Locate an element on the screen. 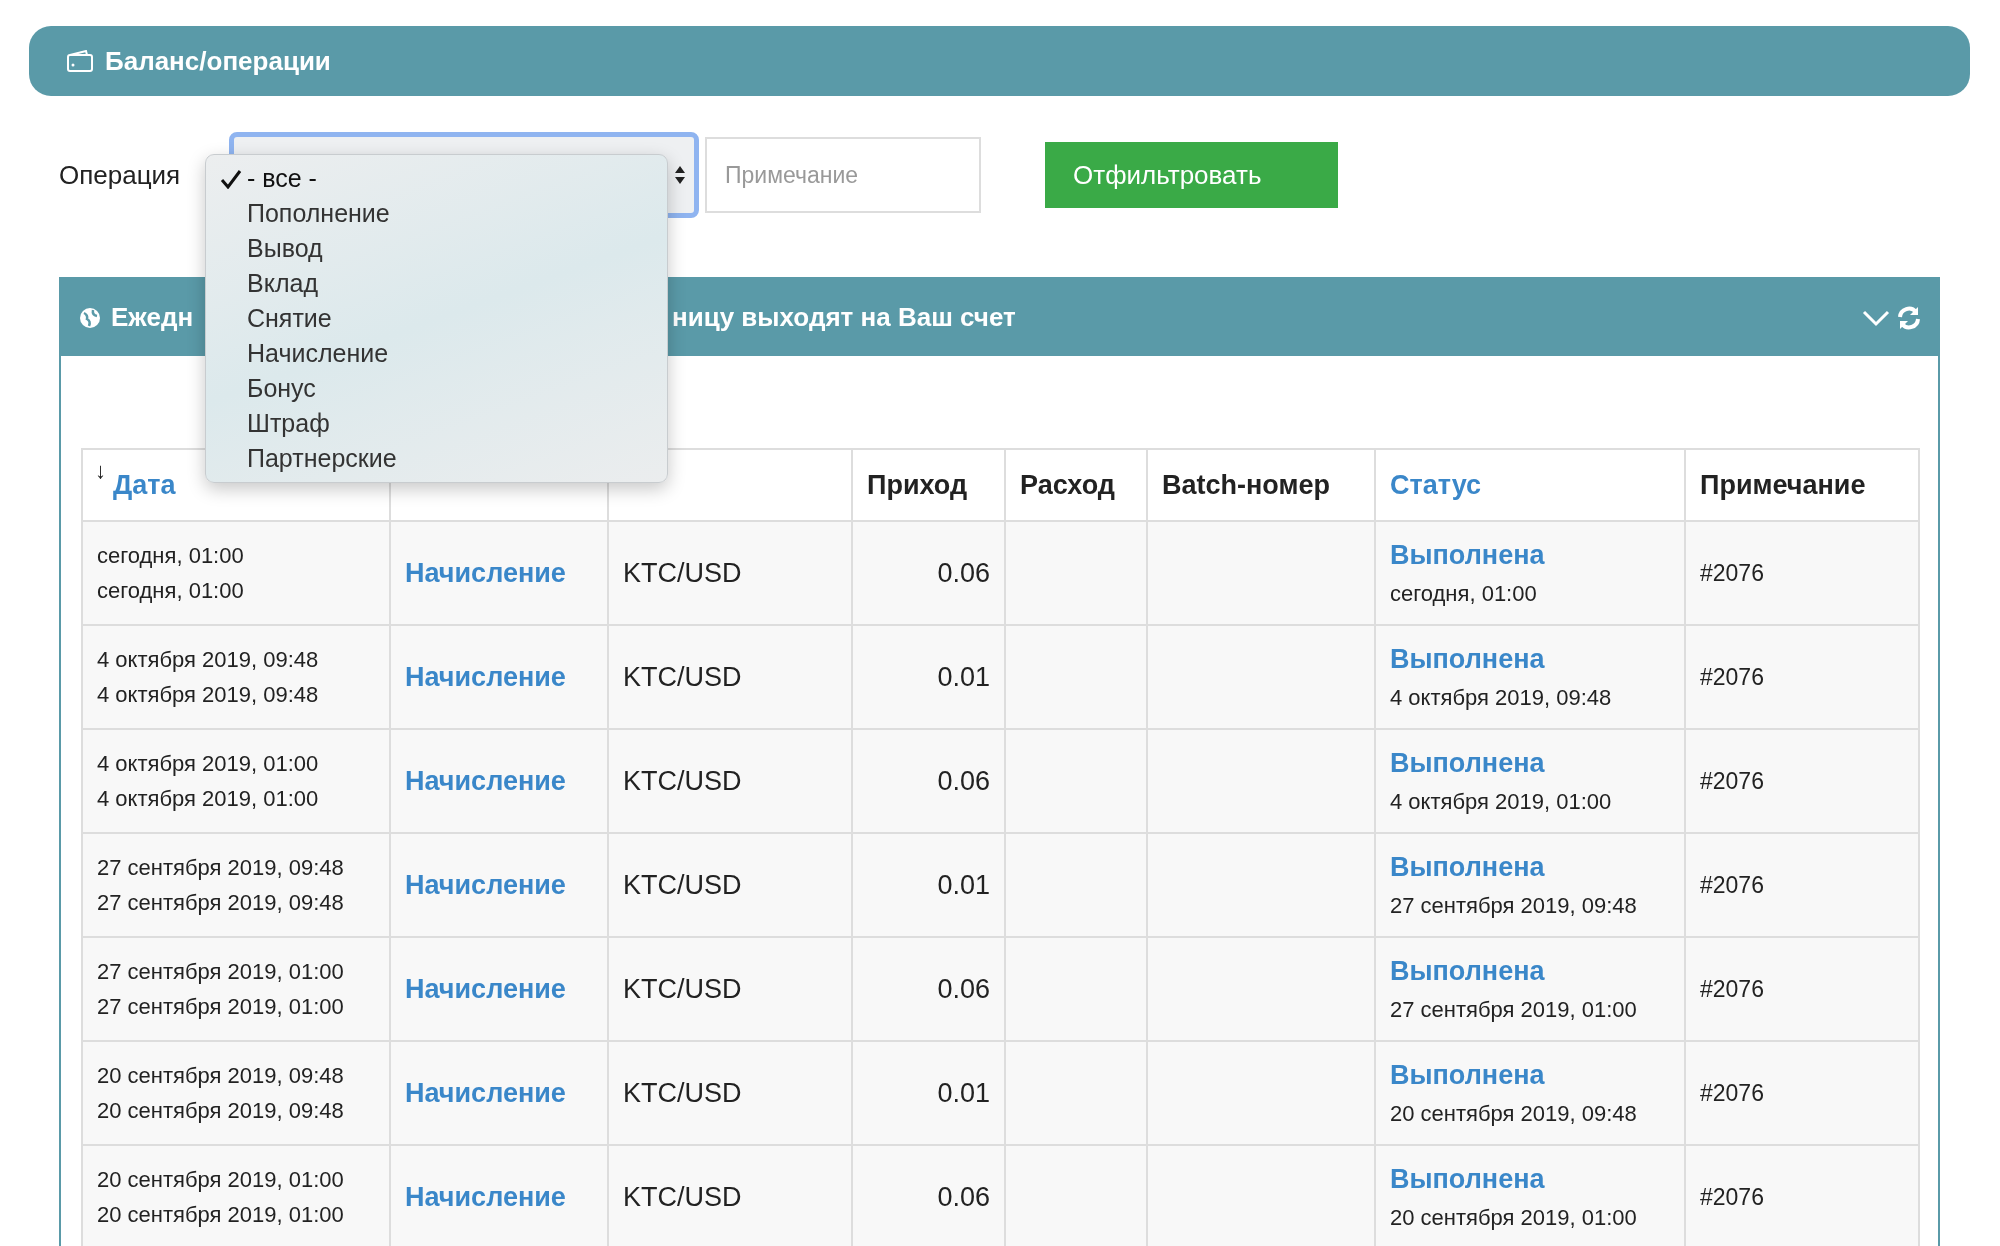 The width and height of the screenshot is (2000, 1246). status-date-text: 4 октября 2019, 01:00 is located at coordinates (1501, 801).